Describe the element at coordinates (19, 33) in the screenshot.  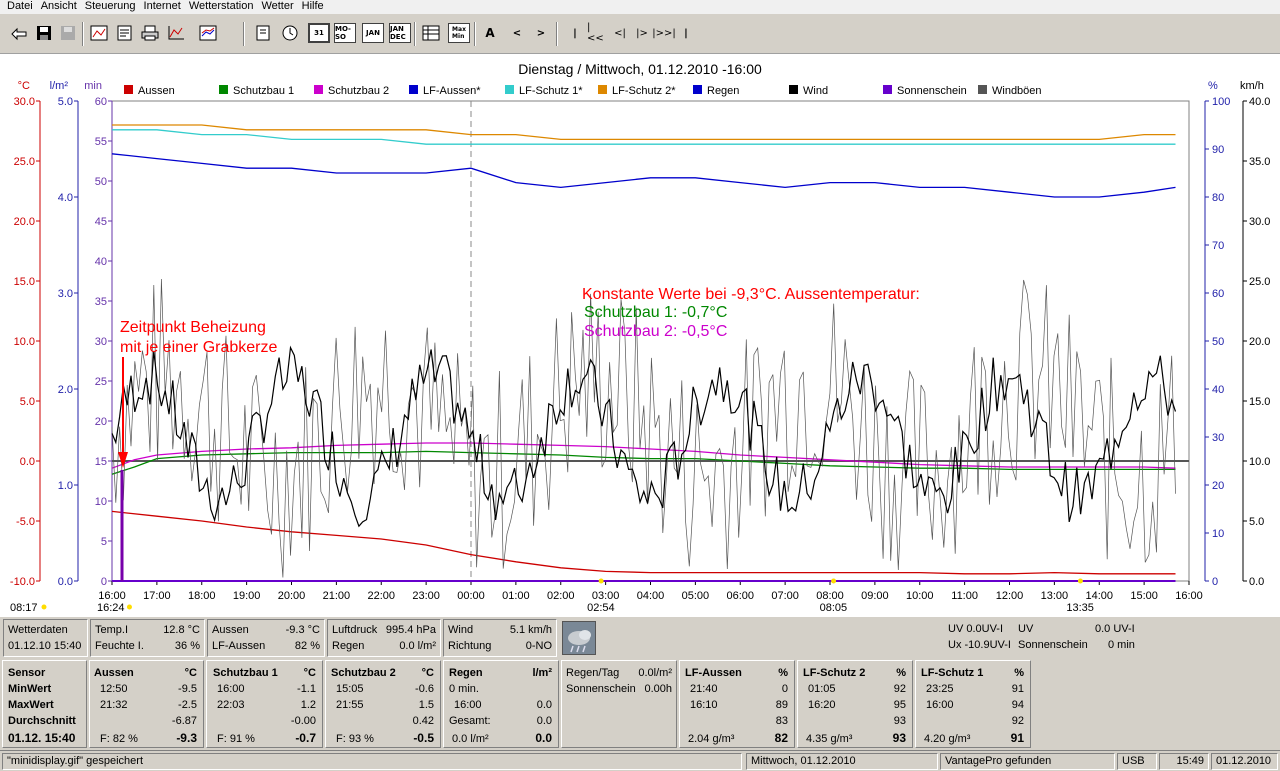
I see `back-arrow-icon` at that location.